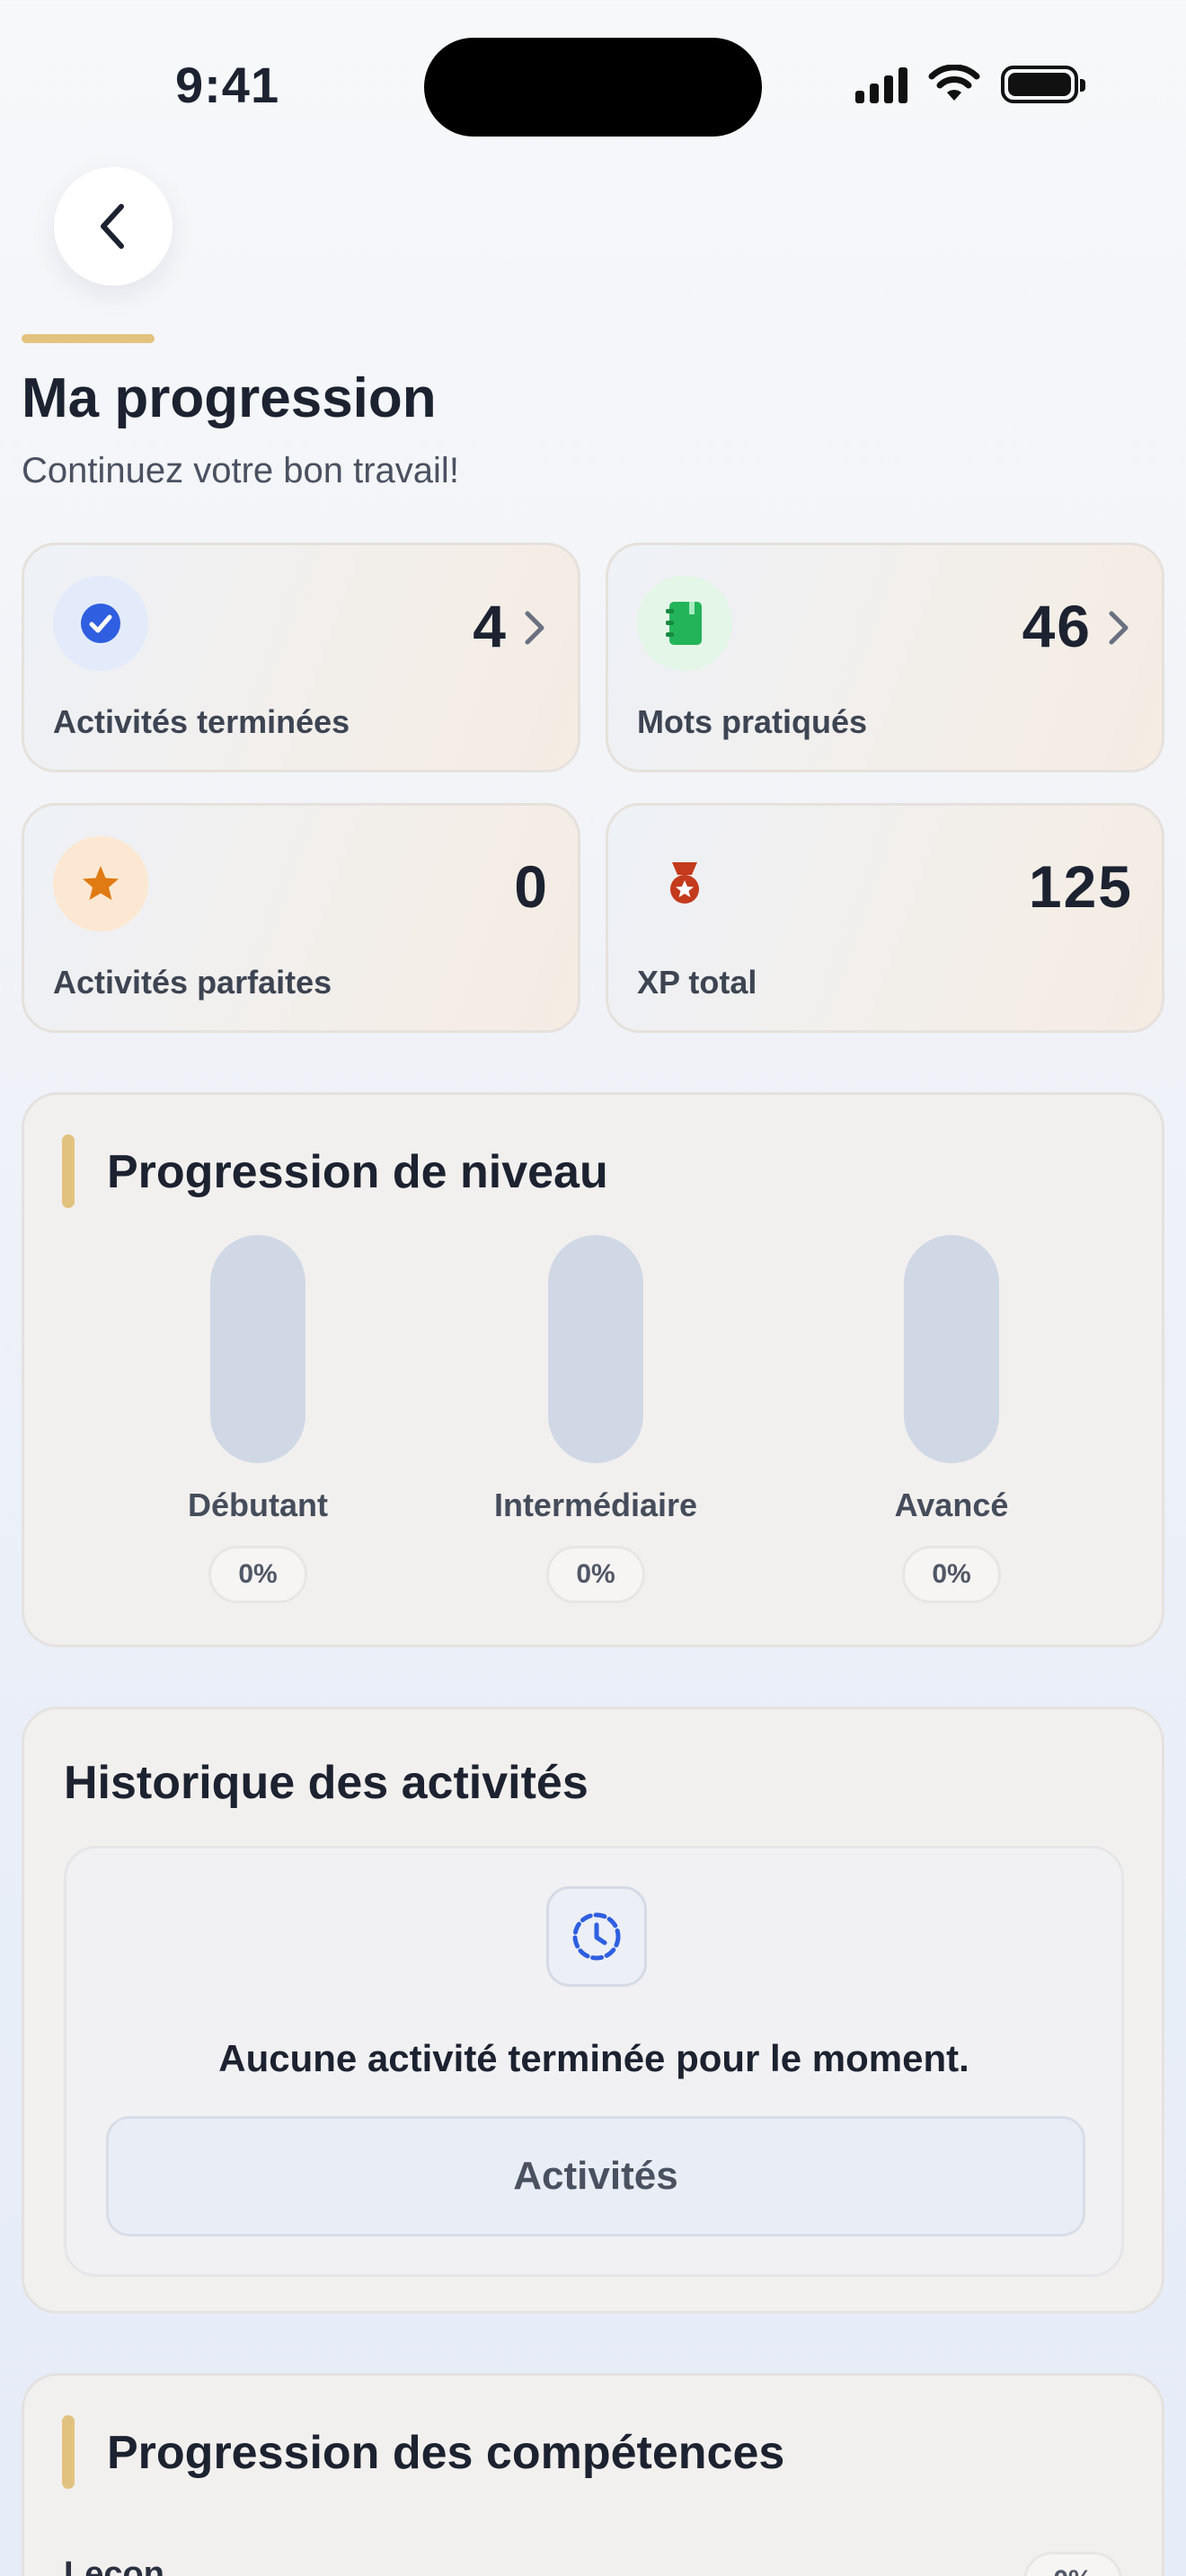 This screenshot has height=2576, width=1186. Describe the element at coordinates (881, 84) in the screenshot. I see `signal-icon` at that location.